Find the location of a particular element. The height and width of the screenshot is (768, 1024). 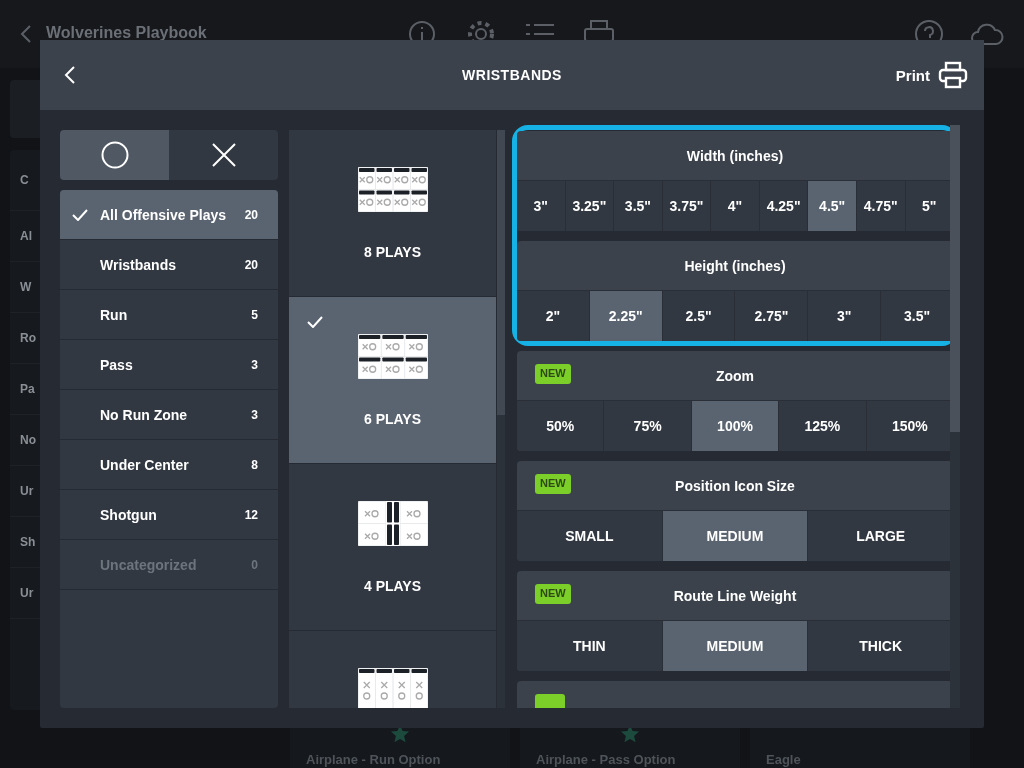

close-icon is located at coordinates (223, 155).